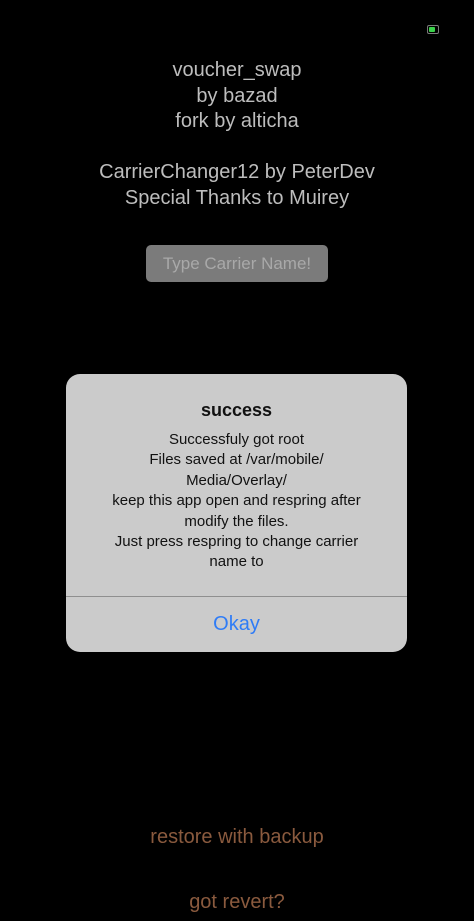 The image size is (474, 921). Describe the element at coordinates (433, 29) in the screenshot. I see `battery-charging-icon` at that location.